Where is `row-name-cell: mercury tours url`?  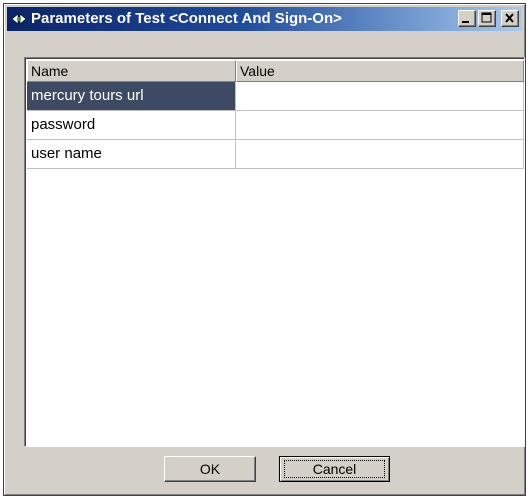
row-name-cell: mercury tours url is located at coordinates (131, 96).